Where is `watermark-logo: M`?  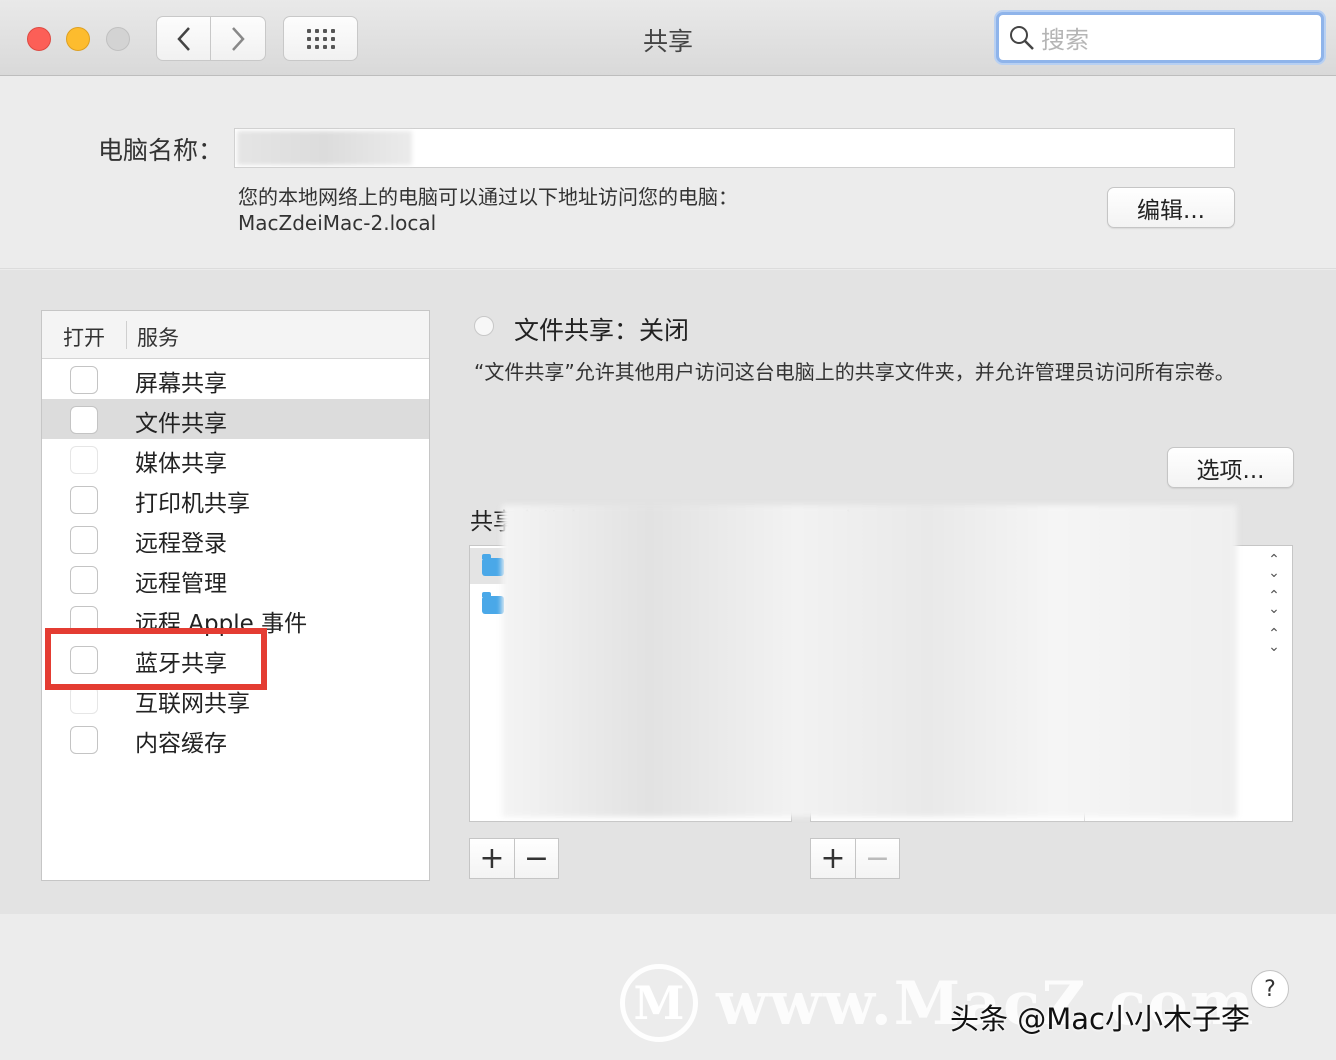 watermark-logo: M is located at coordinates (659, 1003).